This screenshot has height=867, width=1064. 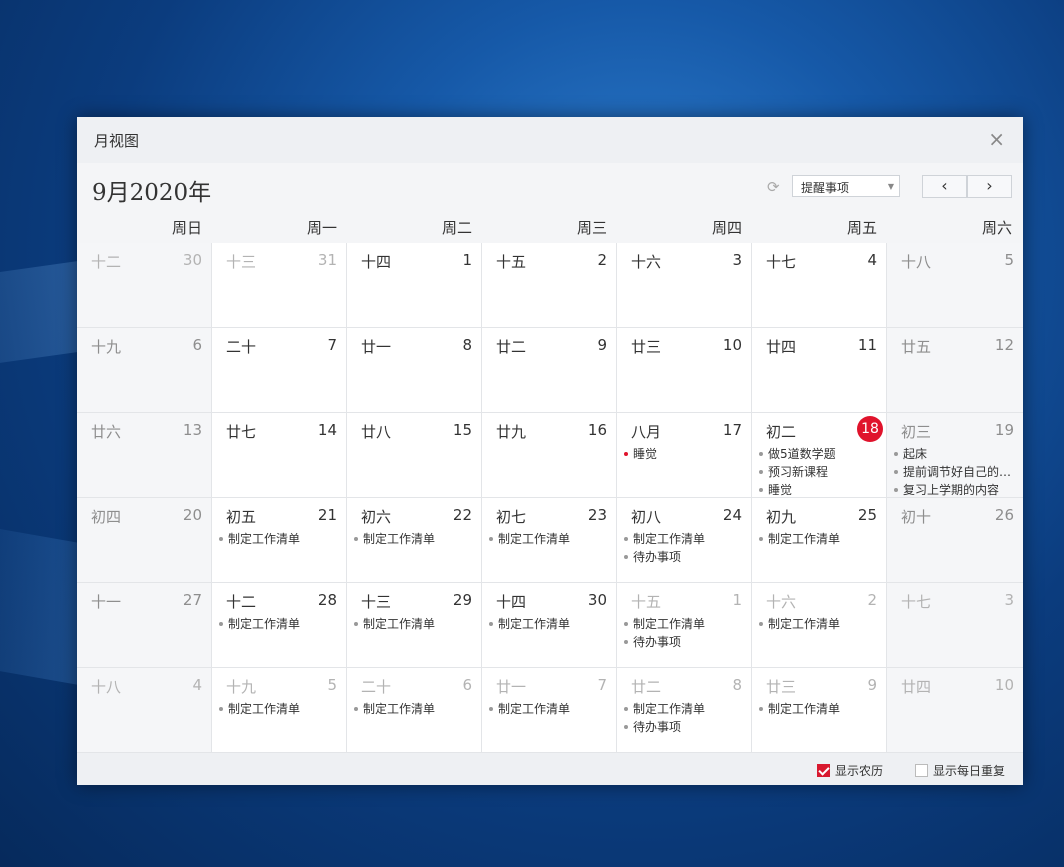 I want to click on day-cell: 十九 5 制定工作清单, so click(x=279, y=710).